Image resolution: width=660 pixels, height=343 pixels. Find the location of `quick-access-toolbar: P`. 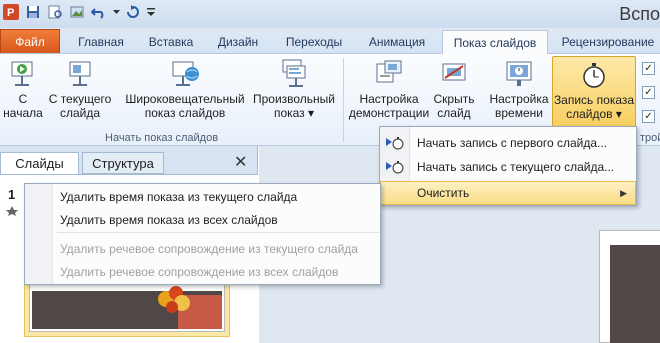

quick-access-toolbar: P is located at coordinates (79, 12).